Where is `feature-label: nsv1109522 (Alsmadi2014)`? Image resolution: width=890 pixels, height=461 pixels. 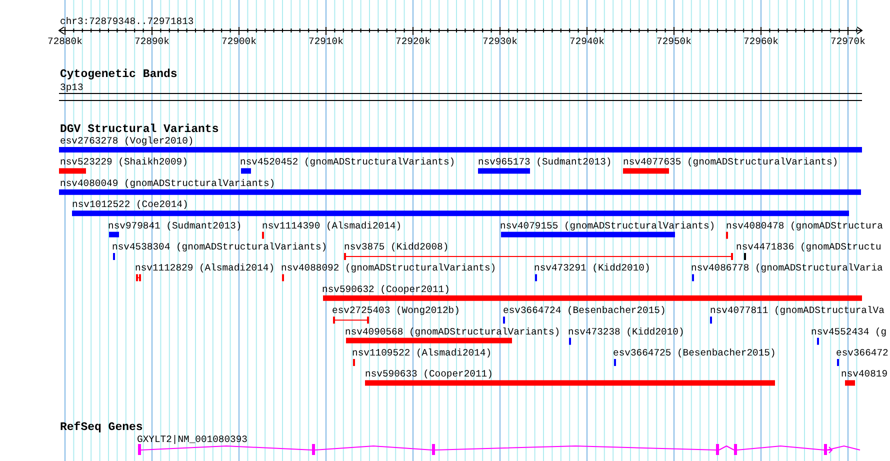 feature-label: nsv1109522 (Alsmadi2014) is located at coordinates (422, 353).